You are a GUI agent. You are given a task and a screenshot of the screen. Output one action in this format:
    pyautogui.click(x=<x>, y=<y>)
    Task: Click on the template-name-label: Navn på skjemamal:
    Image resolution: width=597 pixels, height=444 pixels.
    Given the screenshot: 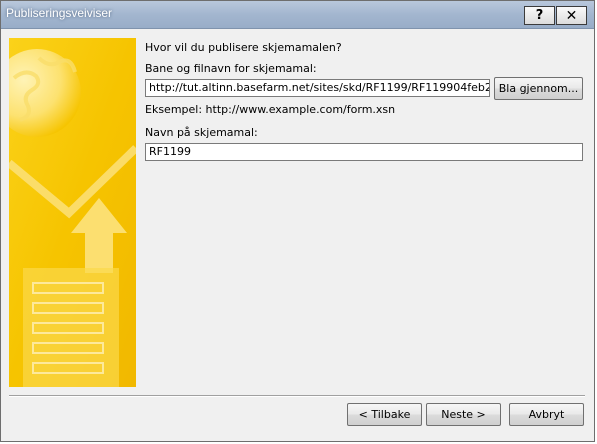 What is the action you would take?
    pyautogui.click(x=201, y=132)
    